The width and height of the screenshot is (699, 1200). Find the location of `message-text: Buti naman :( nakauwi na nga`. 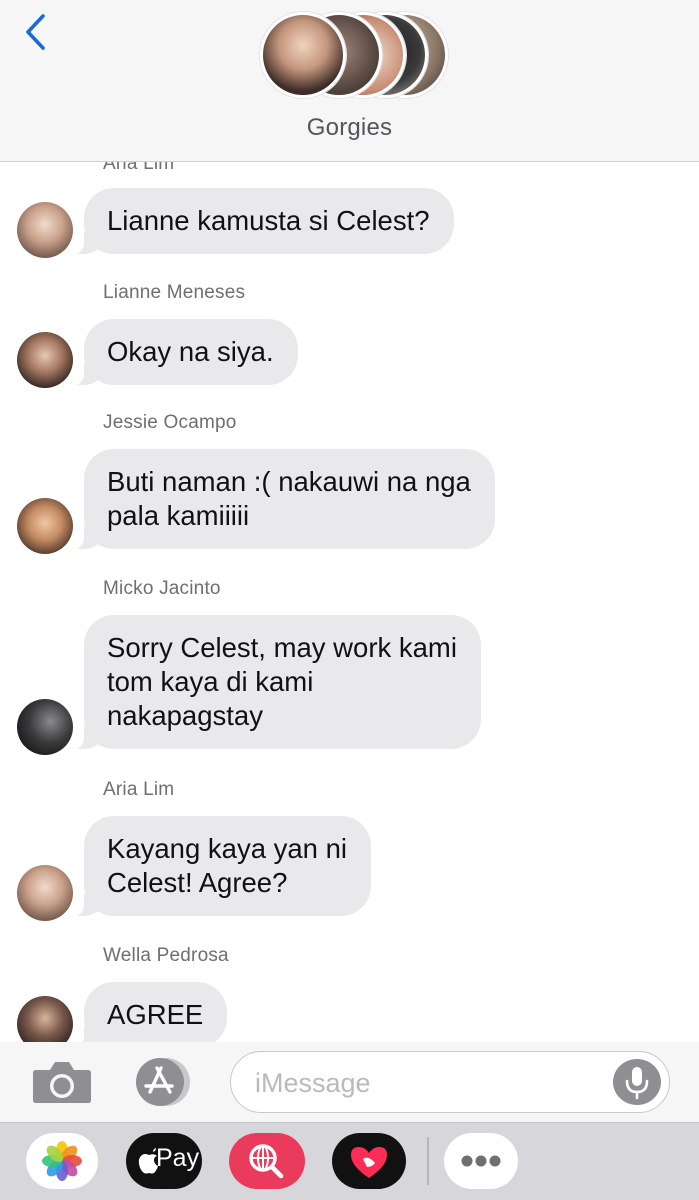

message-text: Buti naman :( nakauwi na nga is located at coordinates (289, 481).